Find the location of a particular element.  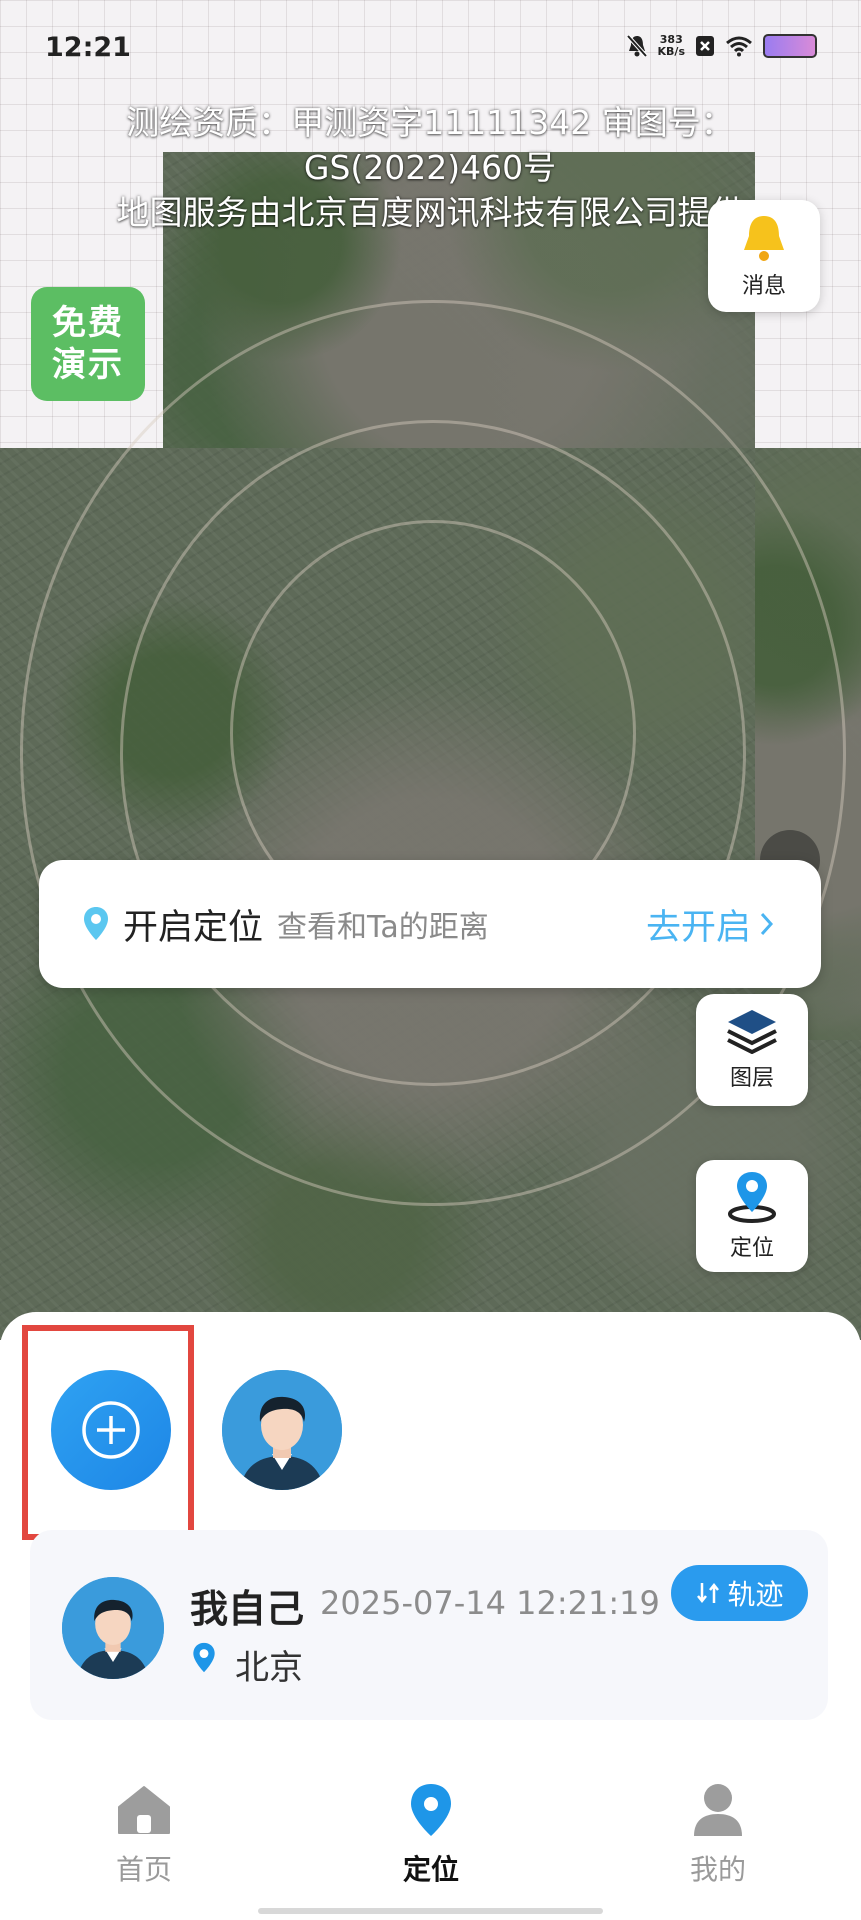

member-city: 北京 is located at coordinates (269, 1668).